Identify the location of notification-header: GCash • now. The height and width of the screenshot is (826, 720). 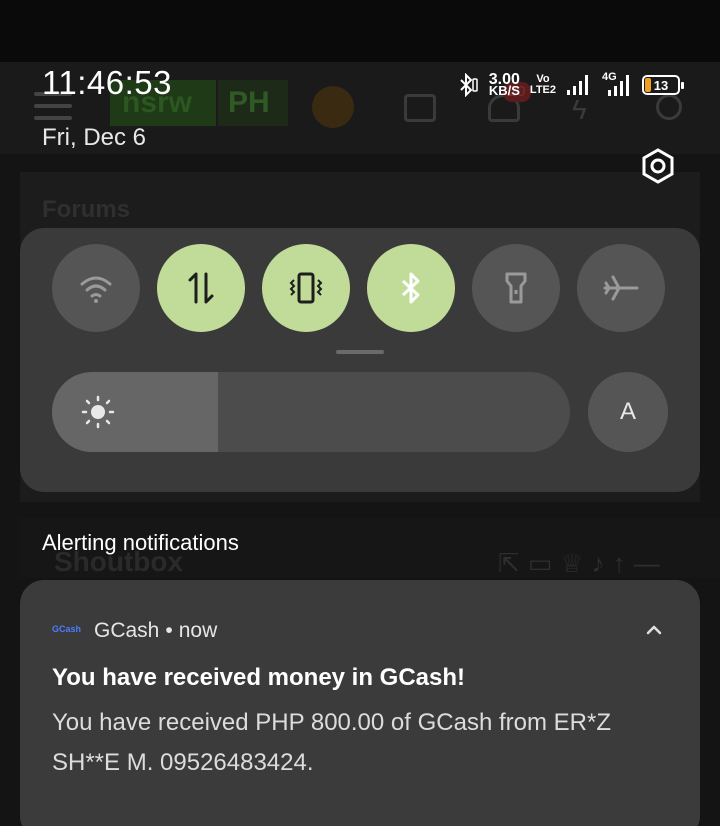
(155, 631).